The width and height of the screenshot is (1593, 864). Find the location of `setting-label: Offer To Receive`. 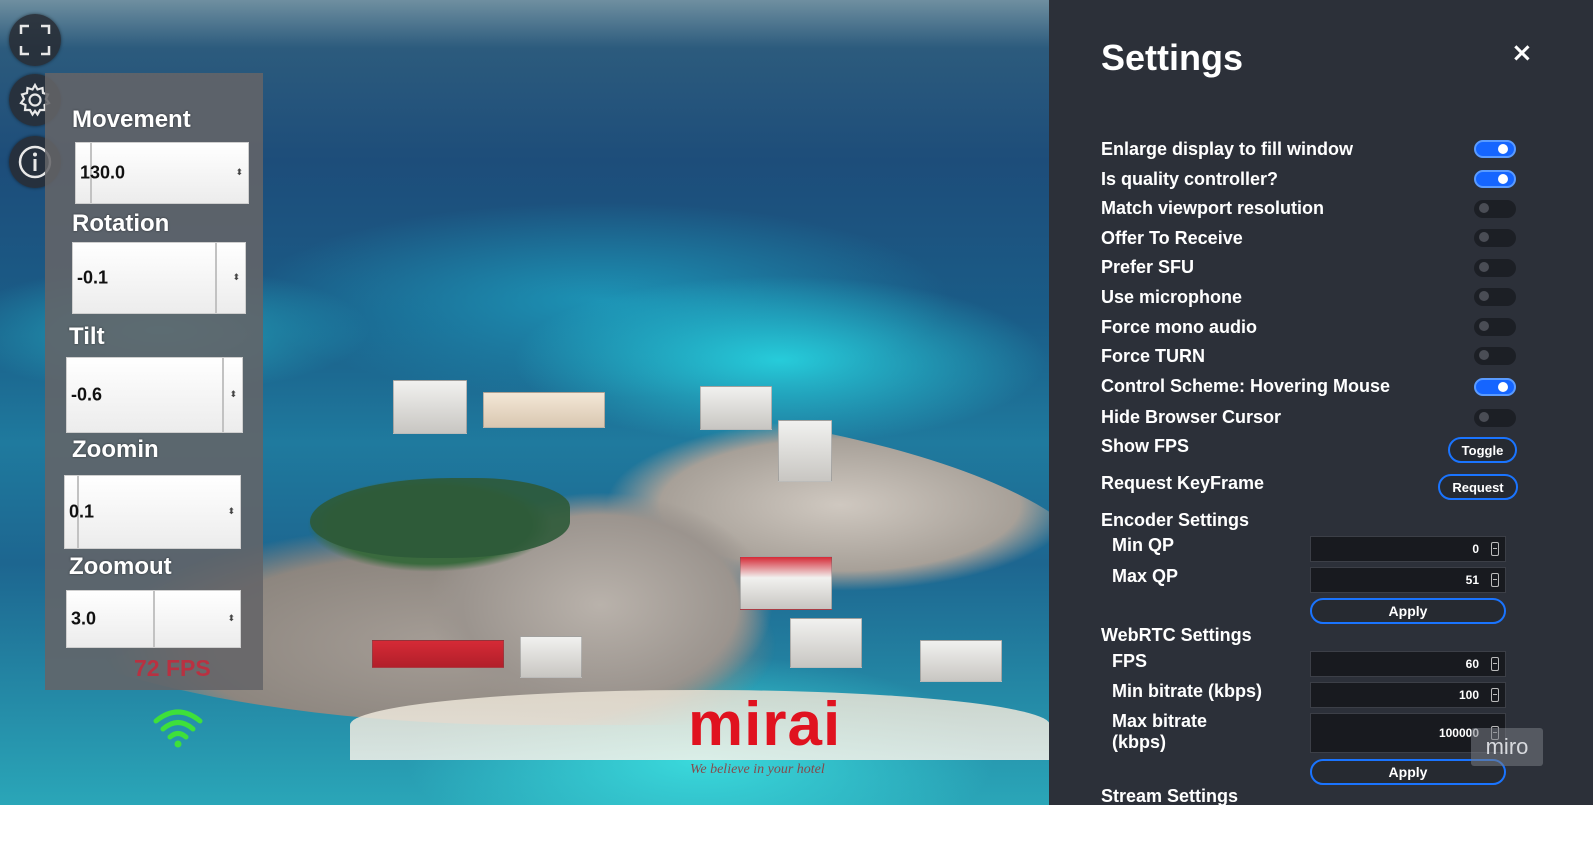

setting-label: Offer To Receive is located at coordinates (1172, 238).